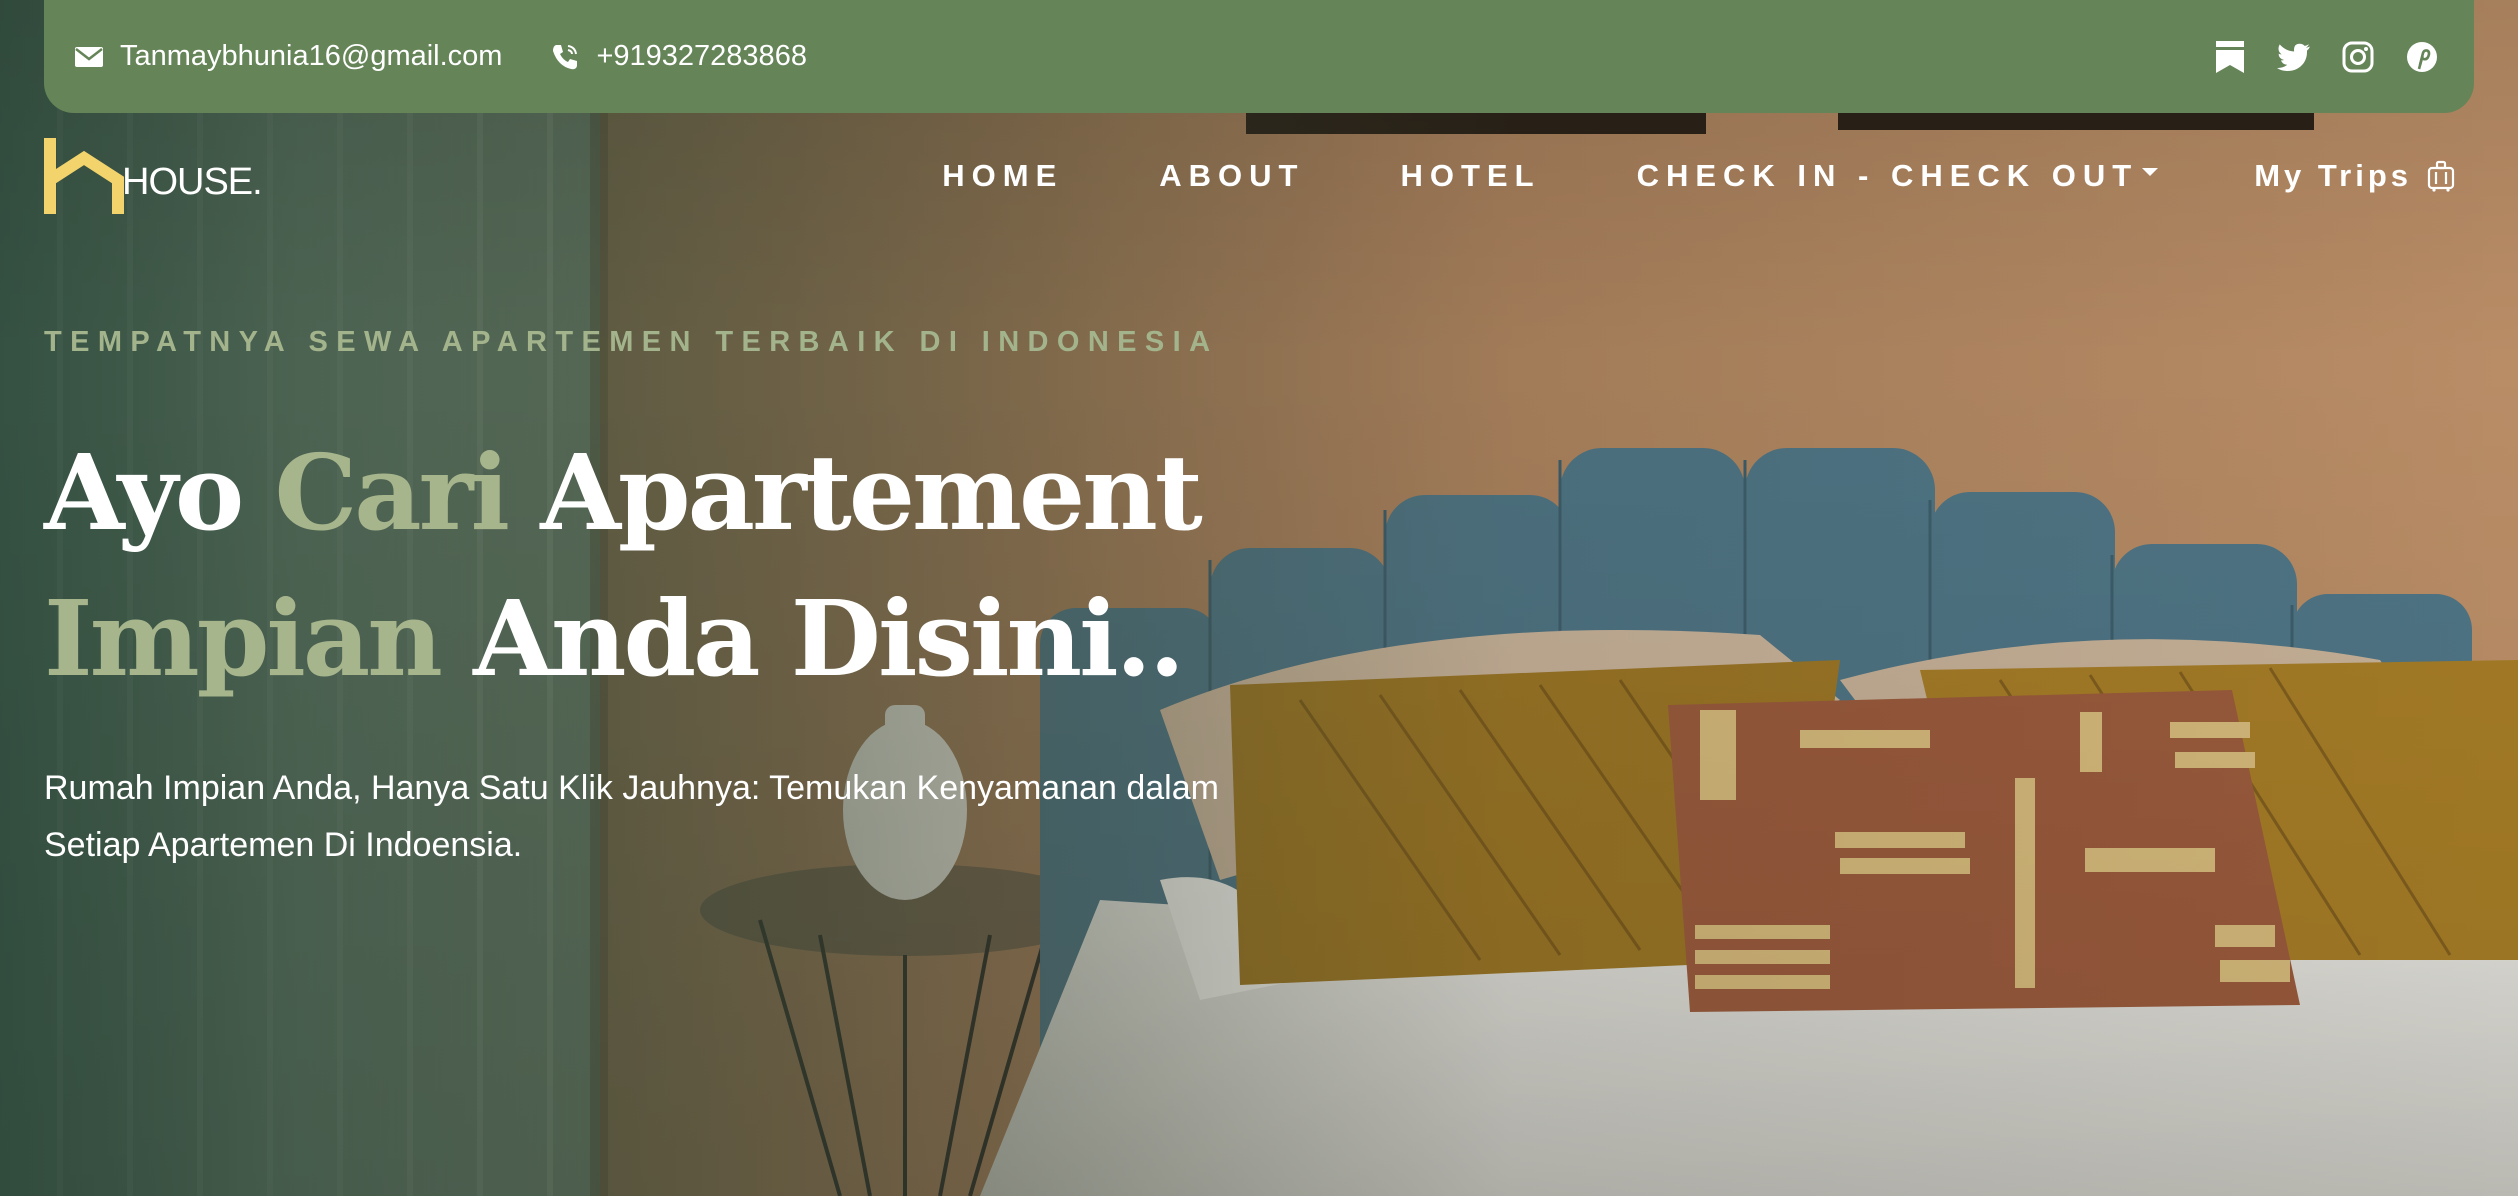  I want to click on luggage-icon, so click(2441, 176).